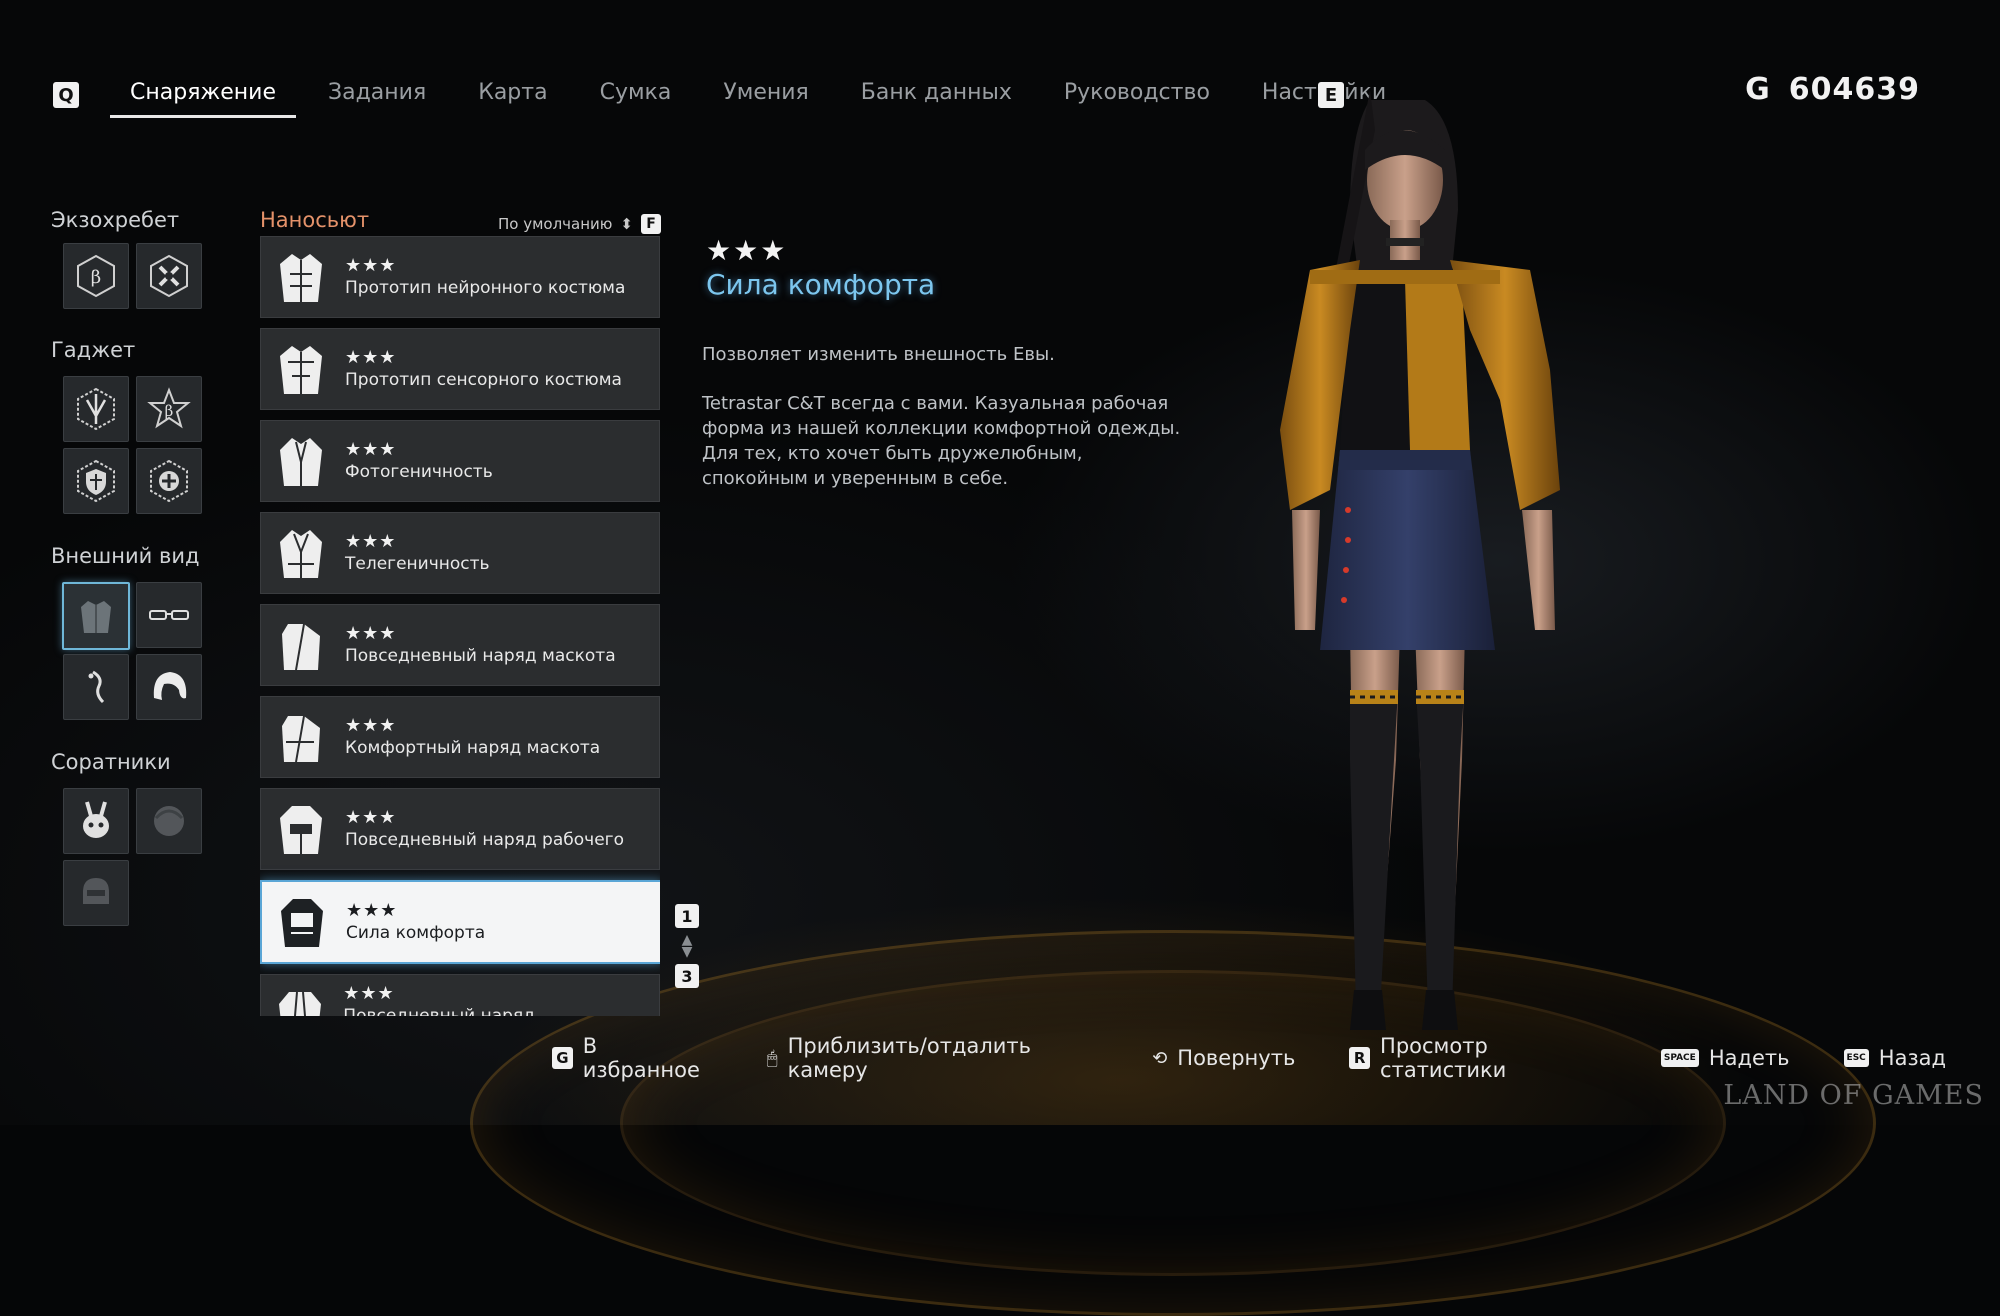  I want to click on companion-head-icon, so click(169, 821).